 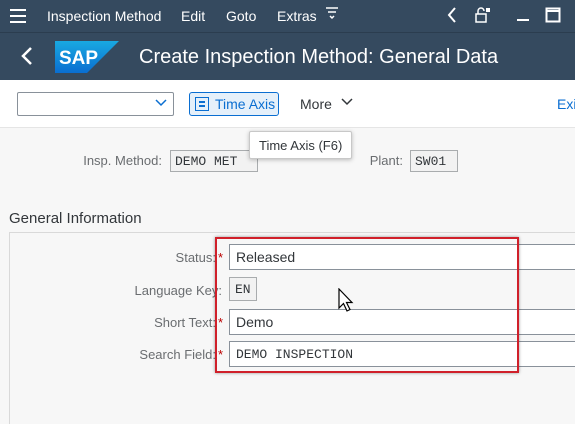 What do you see at coordinates (202, 104) in the screenshot?
I see `time-axis-icon` at bounding box center [202, 104].